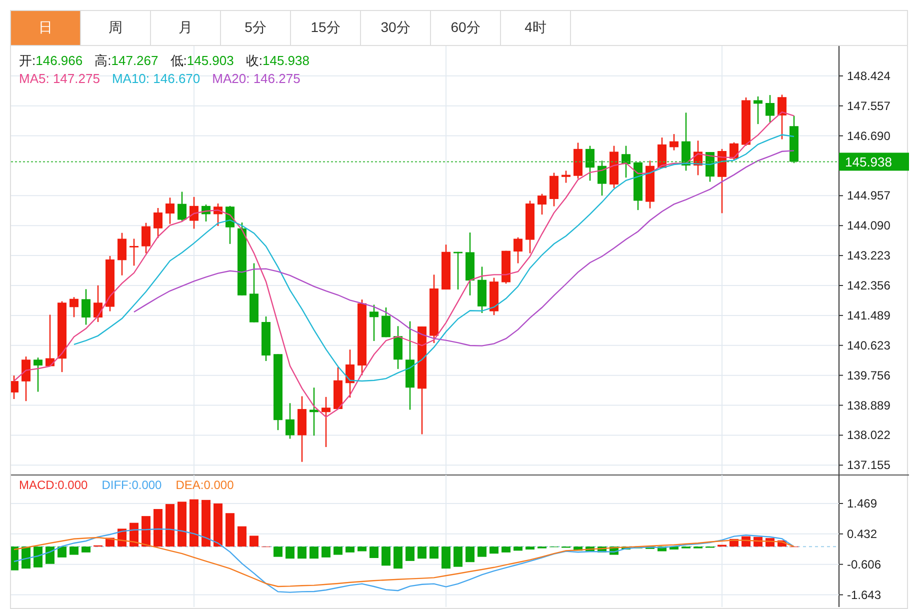  I want to click on axis-label: 143.223, so click(868, 255).